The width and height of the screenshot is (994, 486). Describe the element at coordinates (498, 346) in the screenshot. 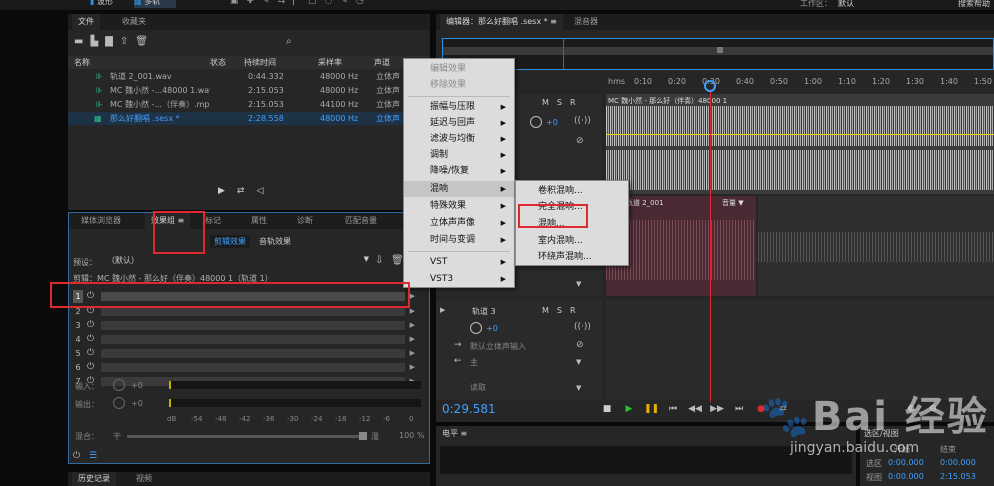

I see `input-select: 默认立体声输入` at that location.